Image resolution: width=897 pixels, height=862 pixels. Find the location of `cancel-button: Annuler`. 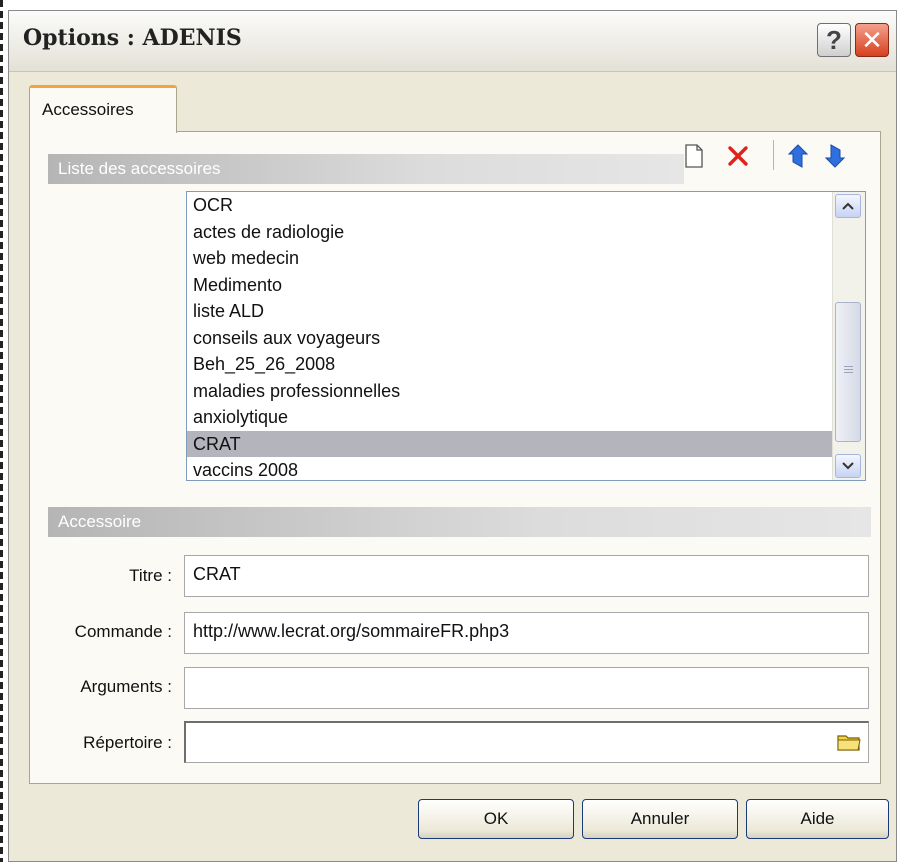

cancel-button: Annuler is located at coordinates (660, 819).